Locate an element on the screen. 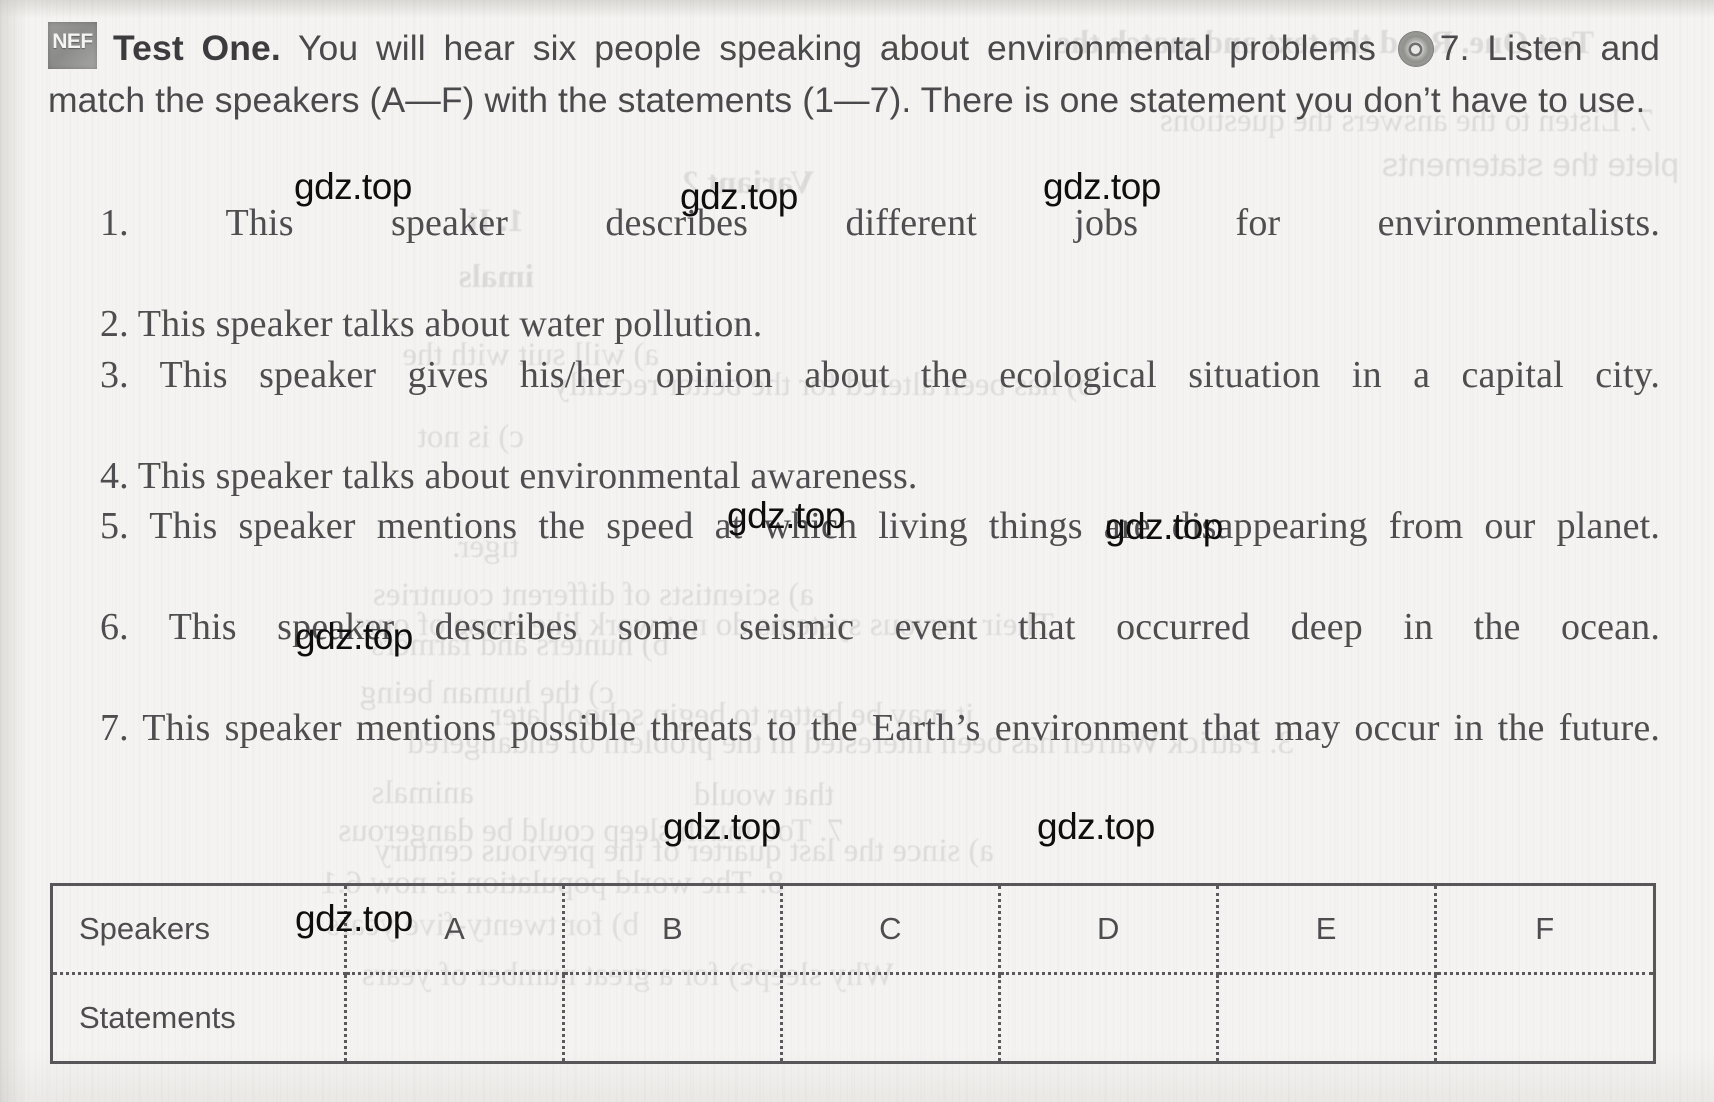 The height and width of the screenshot is (1102, 1714). row-label-statements: Statements is located at coordinates (200, 1017).